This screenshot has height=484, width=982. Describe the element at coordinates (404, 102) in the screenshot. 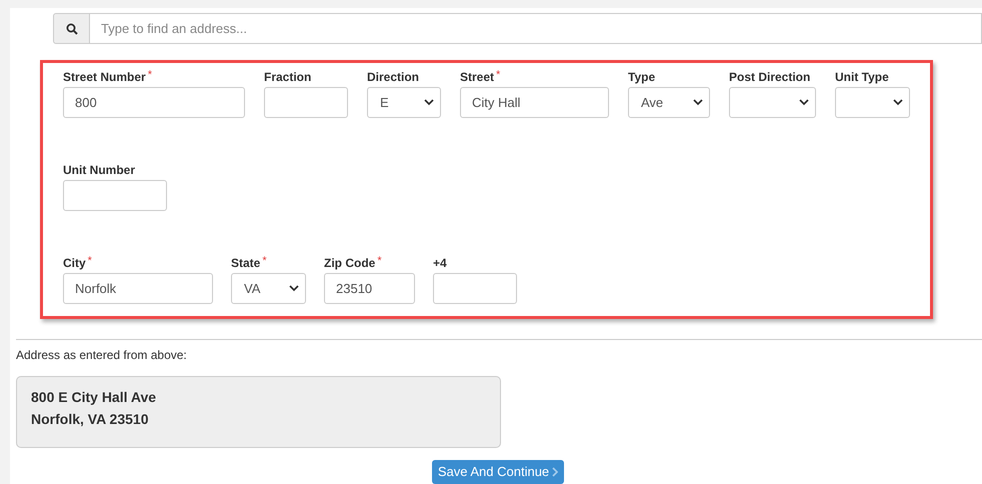

I see `select-field: E` at that location.